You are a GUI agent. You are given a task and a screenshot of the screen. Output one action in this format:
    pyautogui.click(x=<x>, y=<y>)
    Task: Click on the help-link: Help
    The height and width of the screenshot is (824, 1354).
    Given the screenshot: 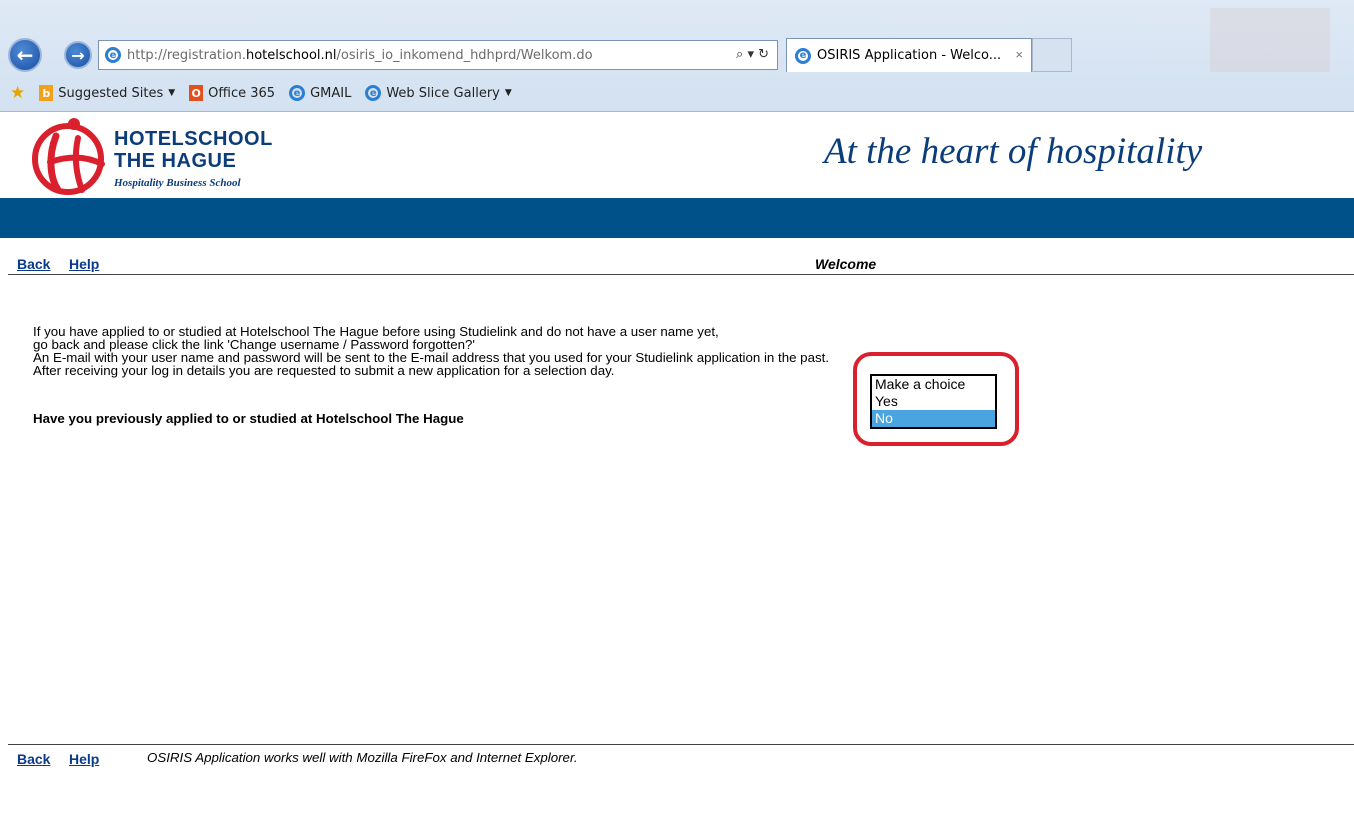 What is the action you would take?
    pyautogui.click(x=84, y=264)
    